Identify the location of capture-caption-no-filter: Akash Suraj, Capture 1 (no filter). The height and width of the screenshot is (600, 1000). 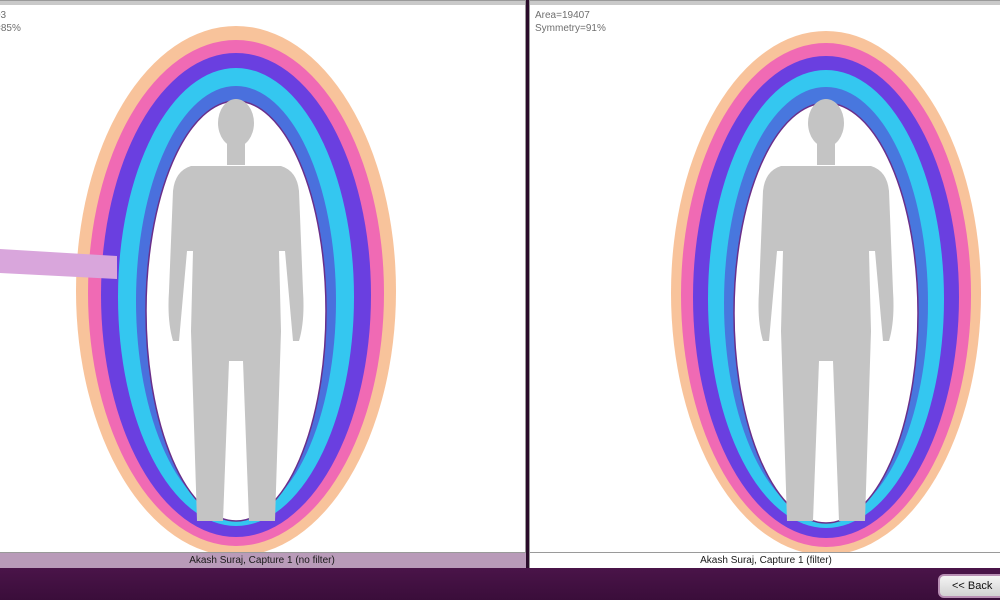
(263, 560).